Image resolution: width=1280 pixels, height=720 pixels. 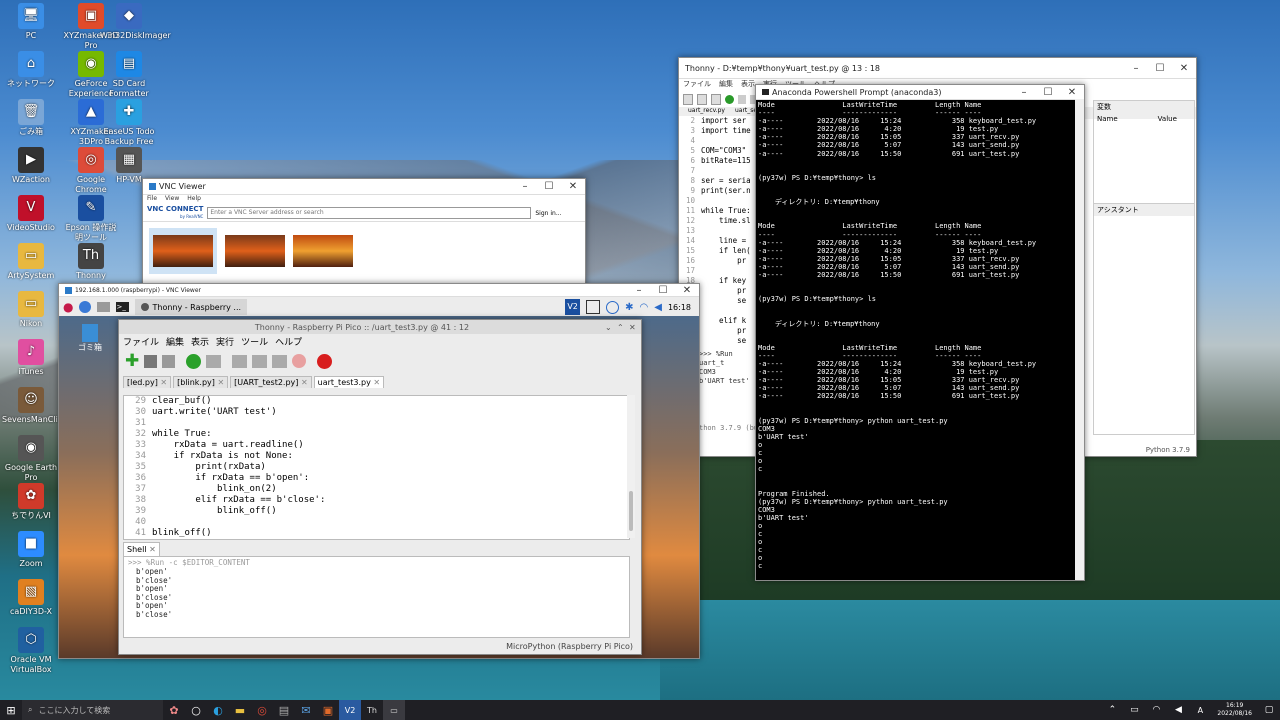 What do you see at coordinates (702, 99) in the screenshot?
I see `open-icon` at bounding box center [702, 99].